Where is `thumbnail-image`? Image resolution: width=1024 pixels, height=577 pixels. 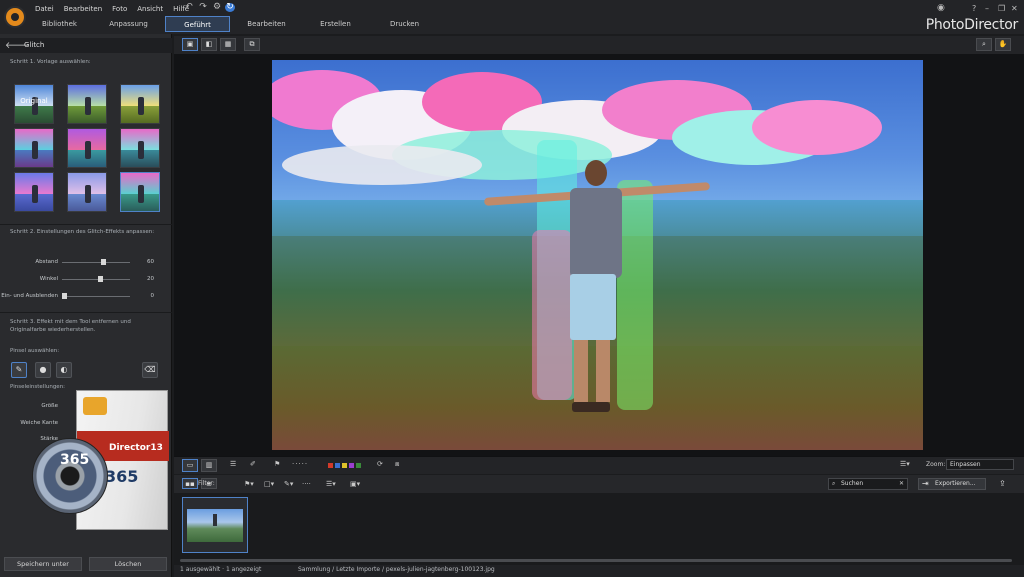 thumbnail-image is located at coordinates (215, 525).